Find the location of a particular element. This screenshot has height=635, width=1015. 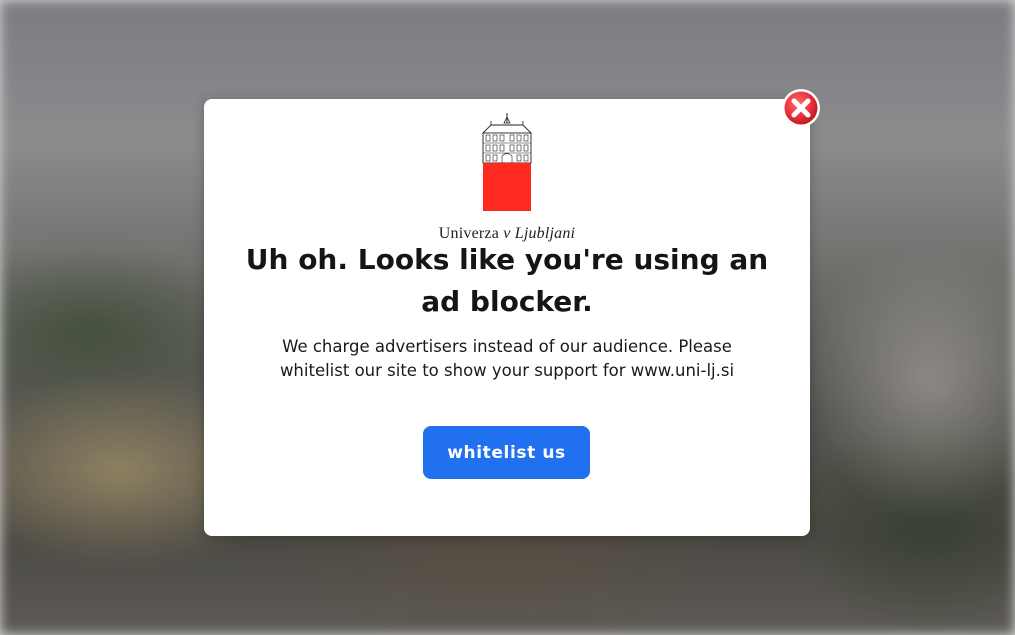

close-button is located at coordinates (801, 108).